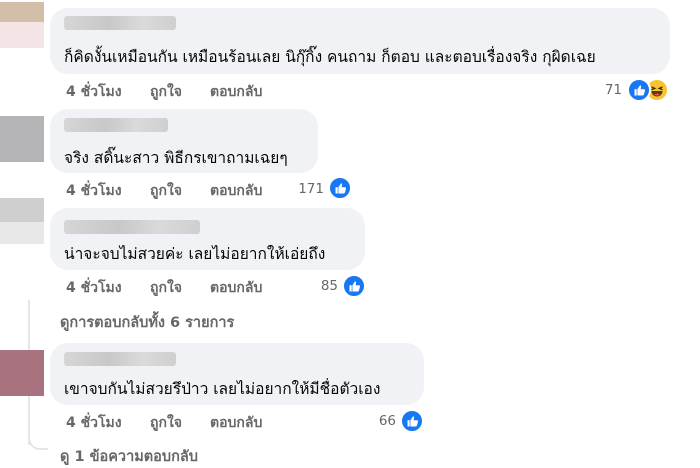 The image size is (700, 468). I want to click on reaction-count: 85, so click(322, 286).